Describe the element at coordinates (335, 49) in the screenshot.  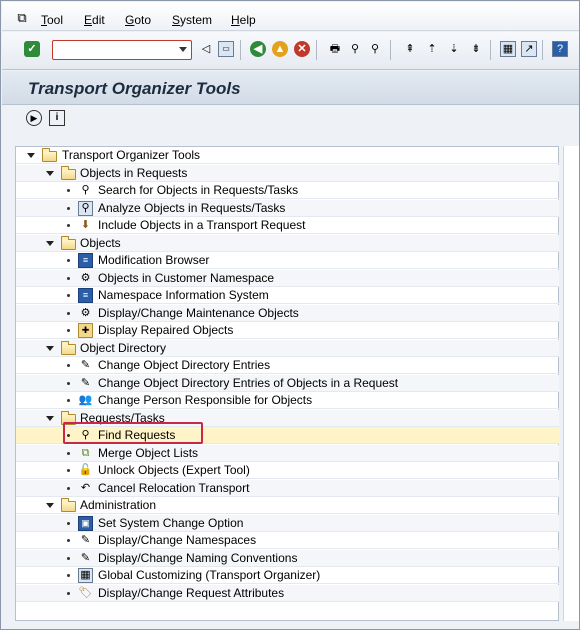
I see `print-icon: 🖶` at that location.